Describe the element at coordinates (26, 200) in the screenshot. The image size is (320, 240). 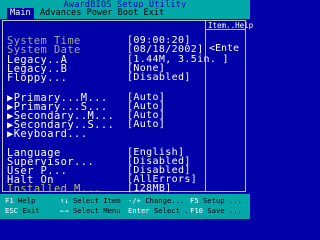
I see `legend-action: Help` at that location.